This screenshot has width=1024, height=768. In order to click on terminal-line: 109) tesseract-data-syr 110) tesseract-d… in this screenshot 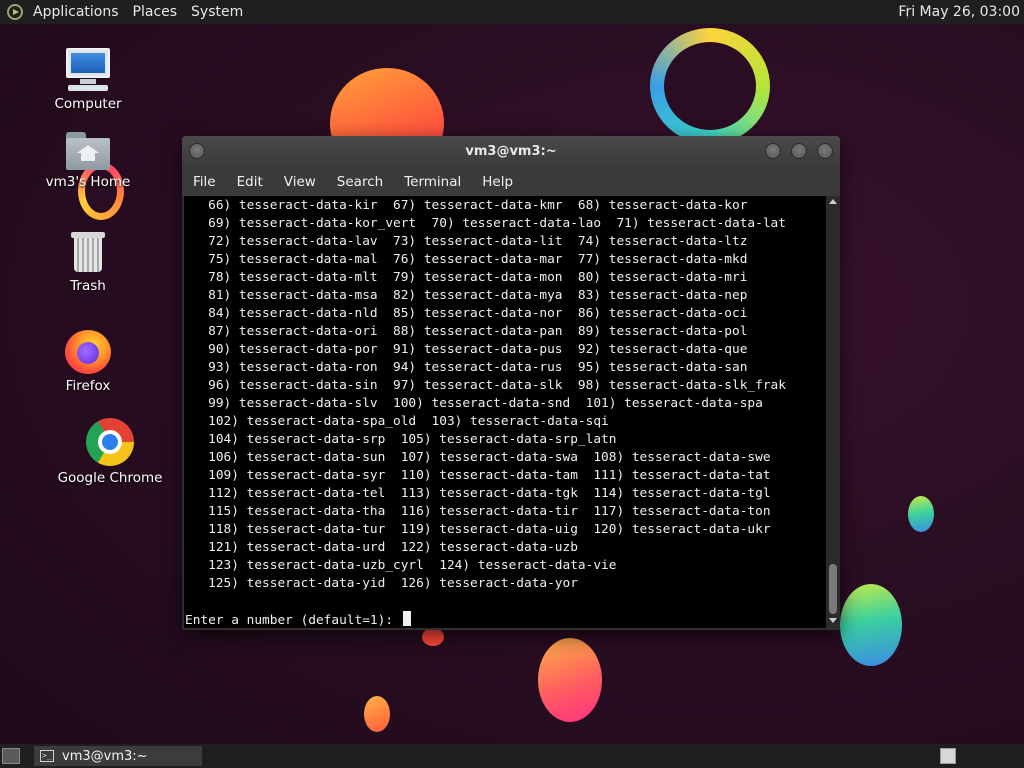, I will do `click(478, 475)`.